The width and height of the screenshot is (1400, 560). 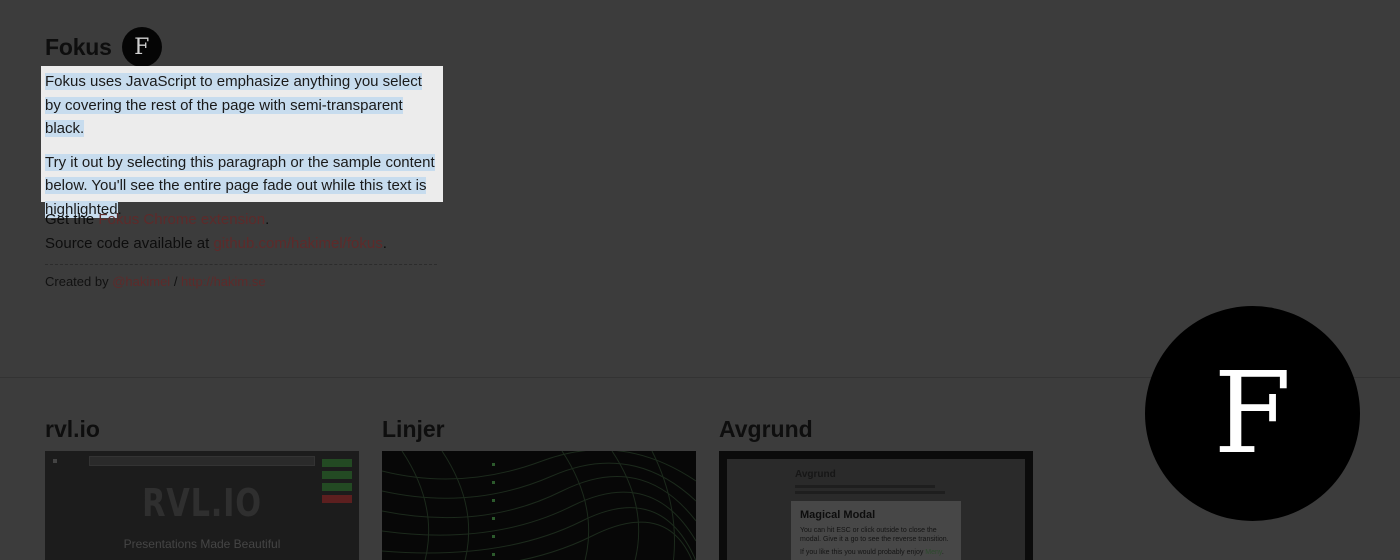 What do you see at coordinates (141, 281) in the screenshot?
I see `twitter-link: @hakimel` at bounding box center [141, 281].